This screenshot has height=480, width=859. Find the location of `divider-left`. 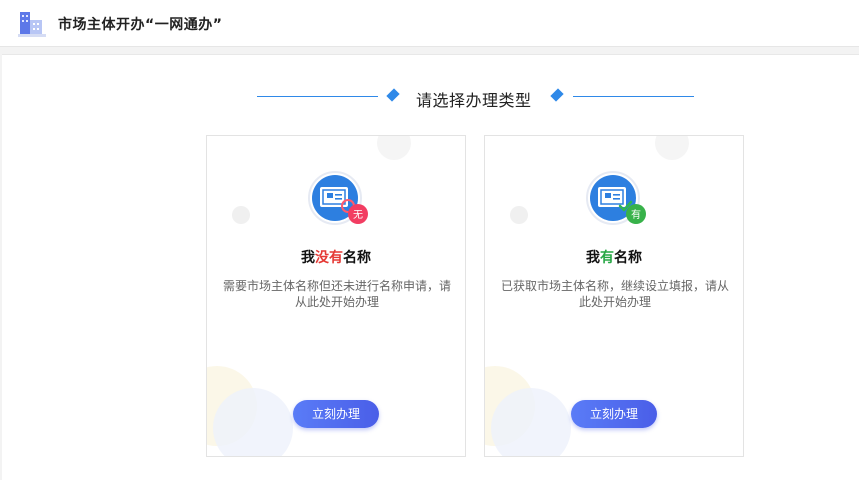

divider-left is located at coordinates (317, 96).